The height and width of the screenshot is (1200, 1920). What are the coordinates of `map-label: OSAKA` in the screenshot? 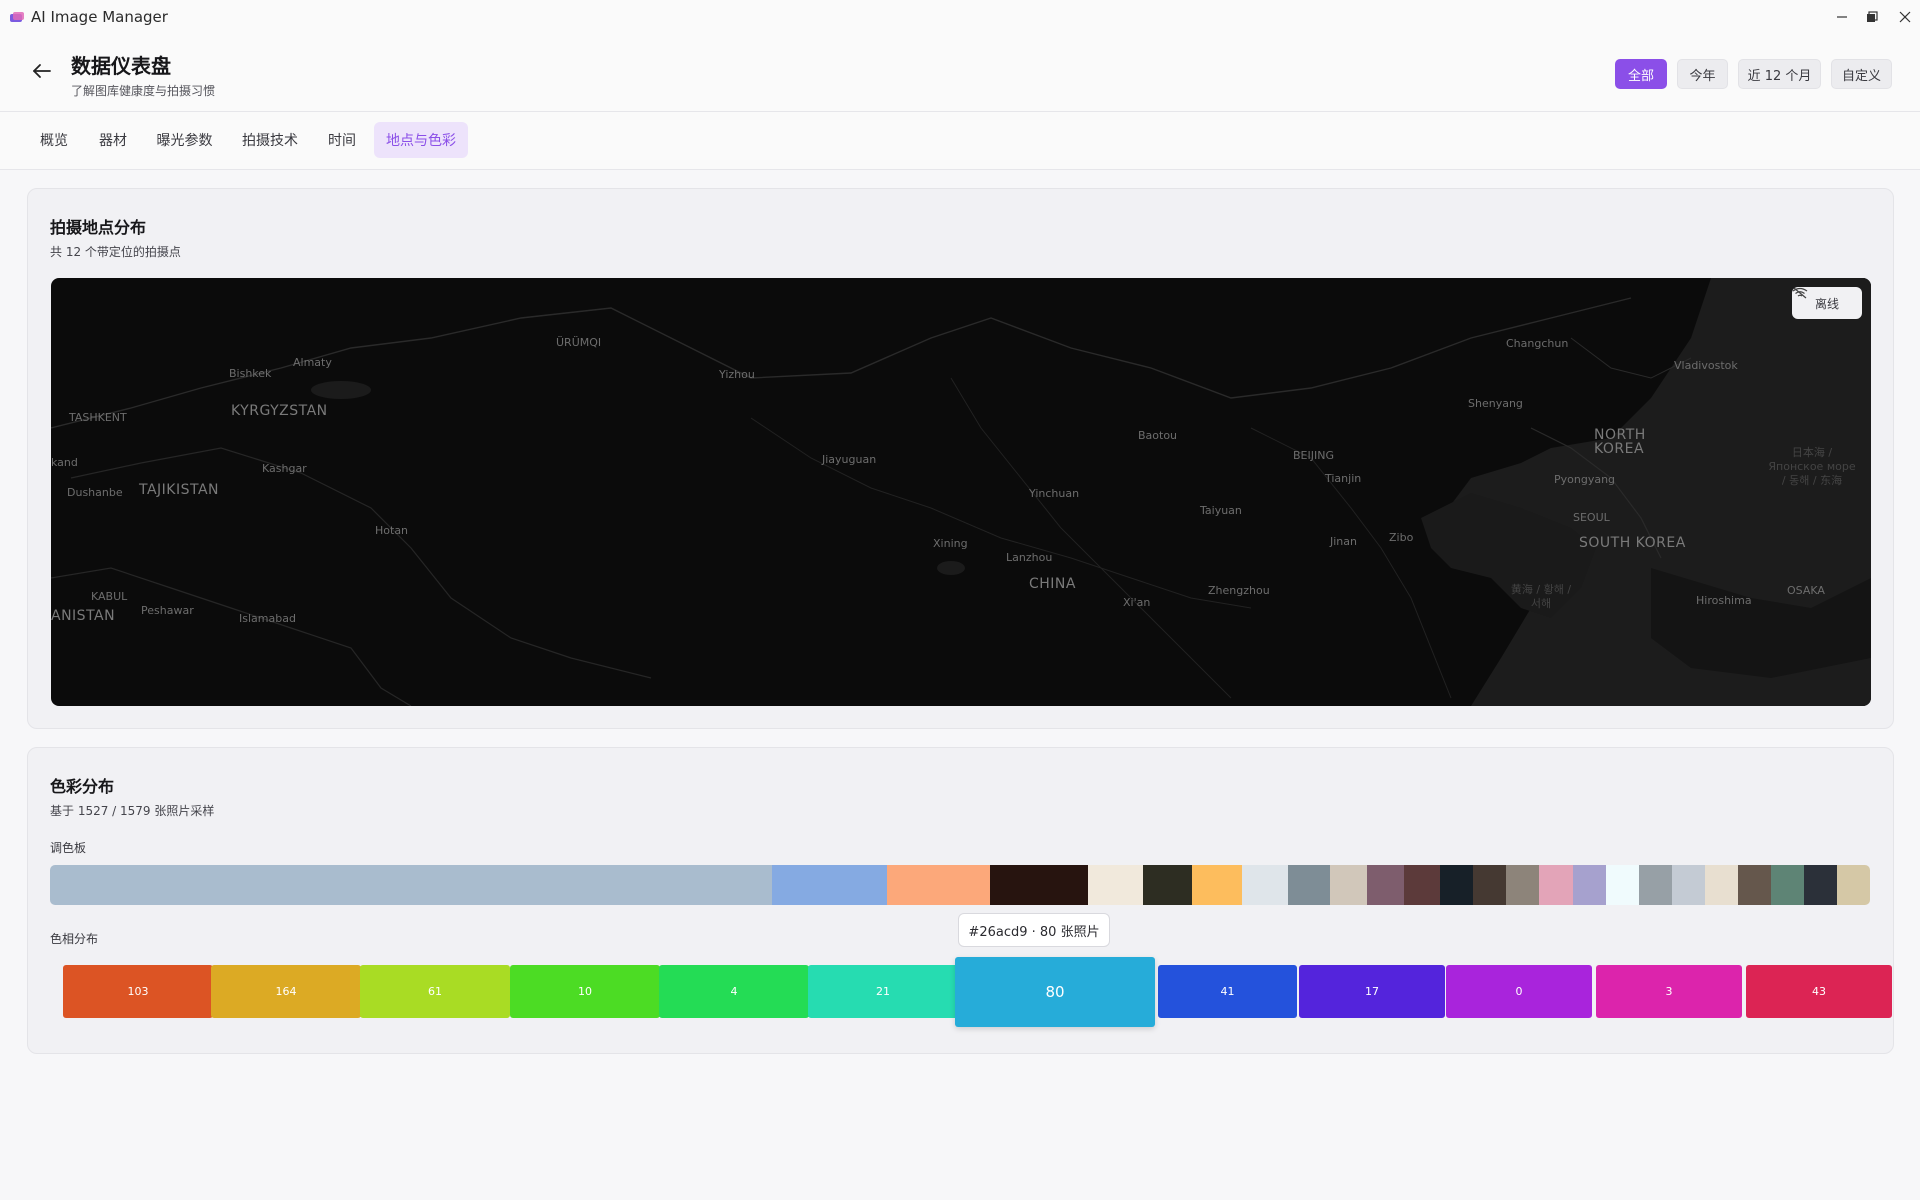 It's located at (1806, 590).